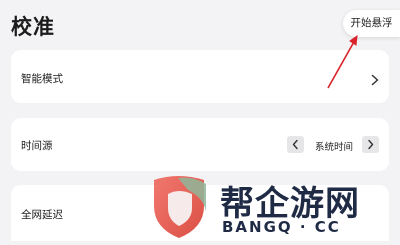  Describe the element at coordinates (42, 79) in the screenshot. I see `smart-mode-label: 智能模式` at that location.